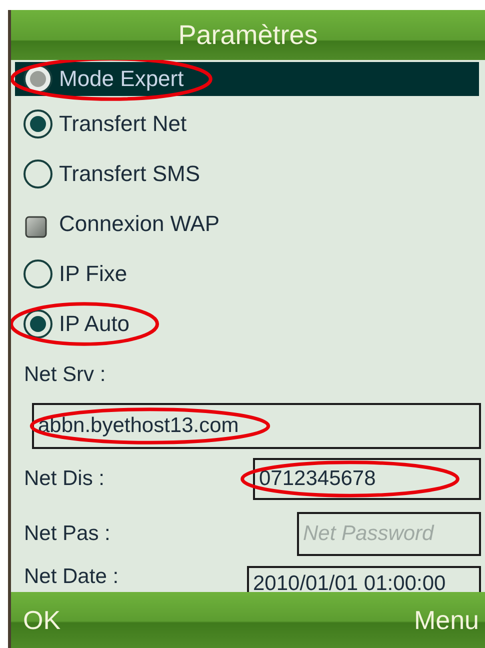 Image resolution: width=485 pixels, height=648 pixels. I want to click on option-row: Transfert SMS, so click(247, 174).